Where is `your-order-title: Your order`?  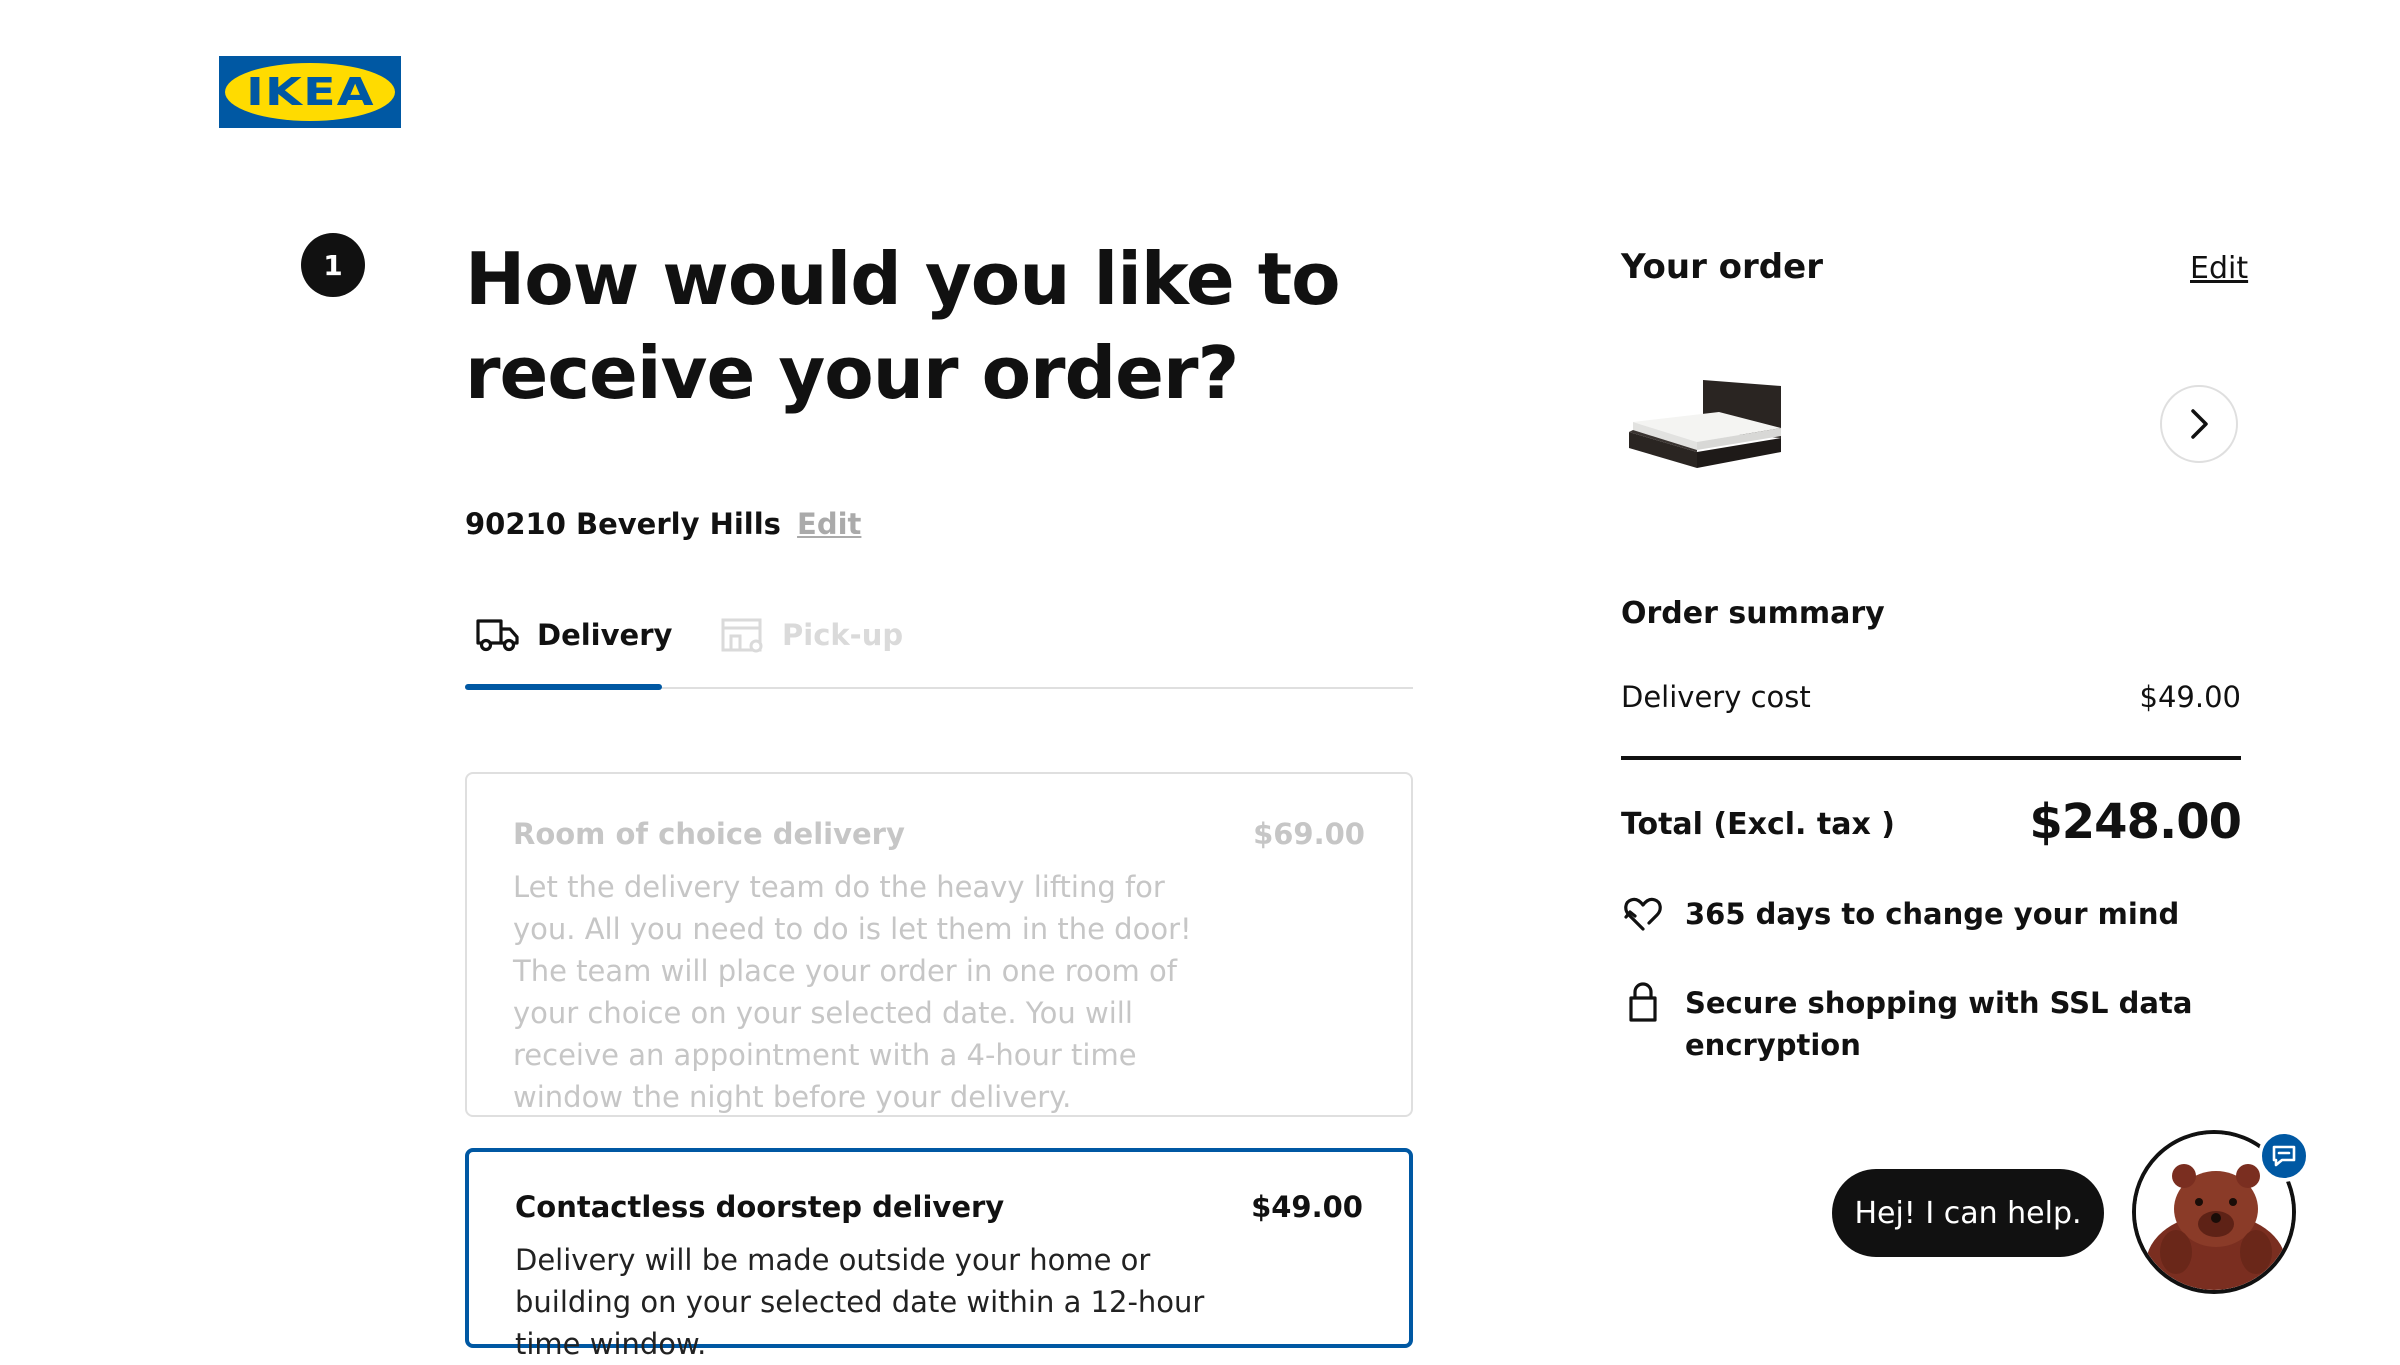
your-order-title: Your order is located at coordinates (1722, 267).